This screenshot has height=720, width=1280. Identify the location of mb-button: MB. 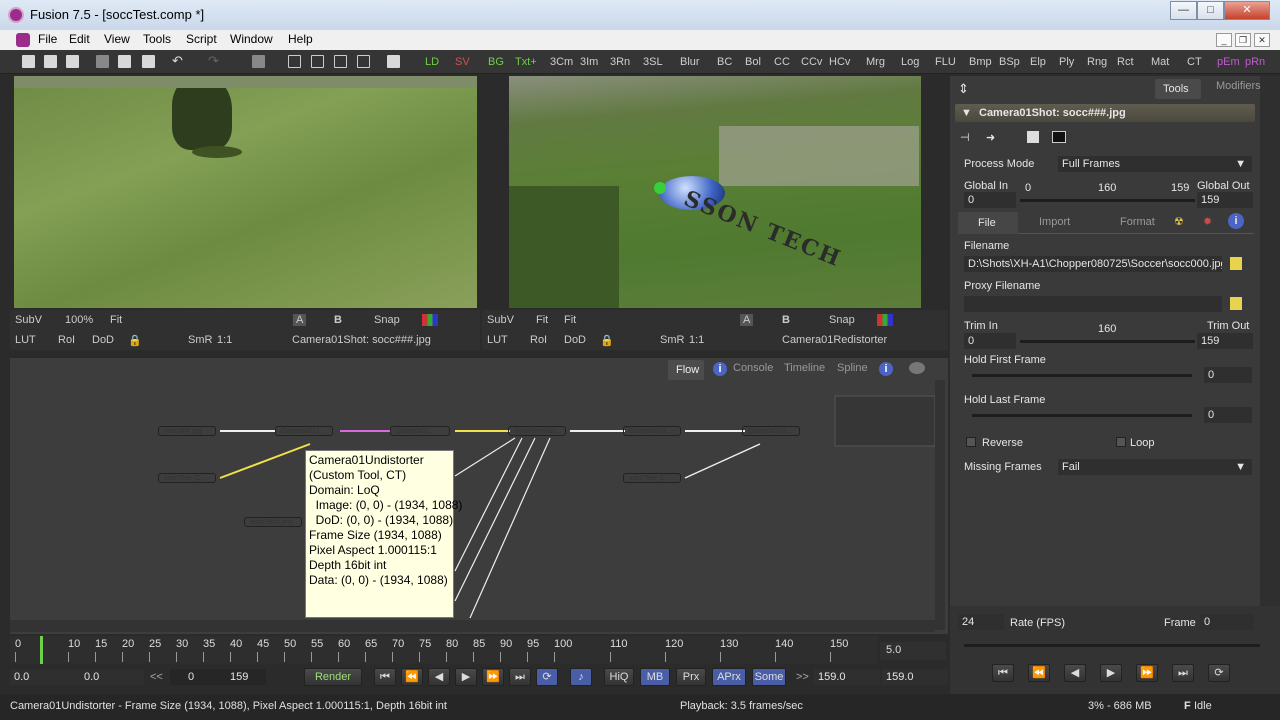
(655, 677).